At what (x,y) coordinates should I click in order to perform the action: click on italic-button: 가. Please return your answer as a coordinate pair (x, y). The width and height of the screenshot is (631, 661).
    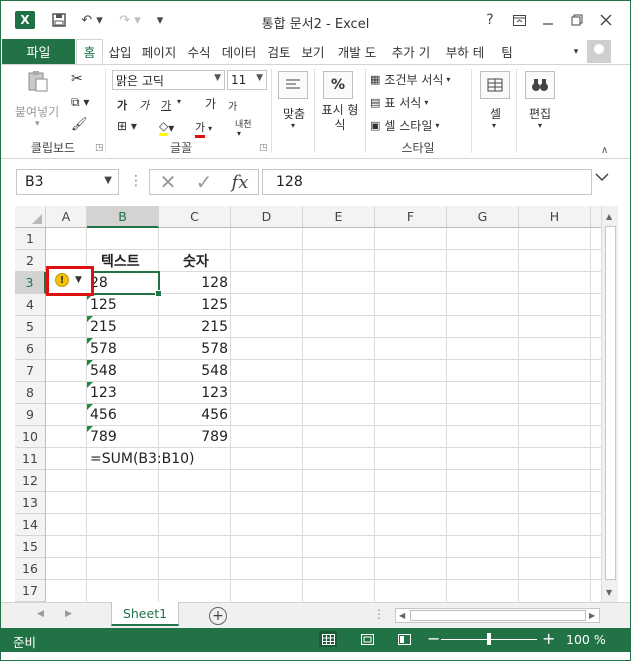
    Looking at the image, I should click on (144, 105).